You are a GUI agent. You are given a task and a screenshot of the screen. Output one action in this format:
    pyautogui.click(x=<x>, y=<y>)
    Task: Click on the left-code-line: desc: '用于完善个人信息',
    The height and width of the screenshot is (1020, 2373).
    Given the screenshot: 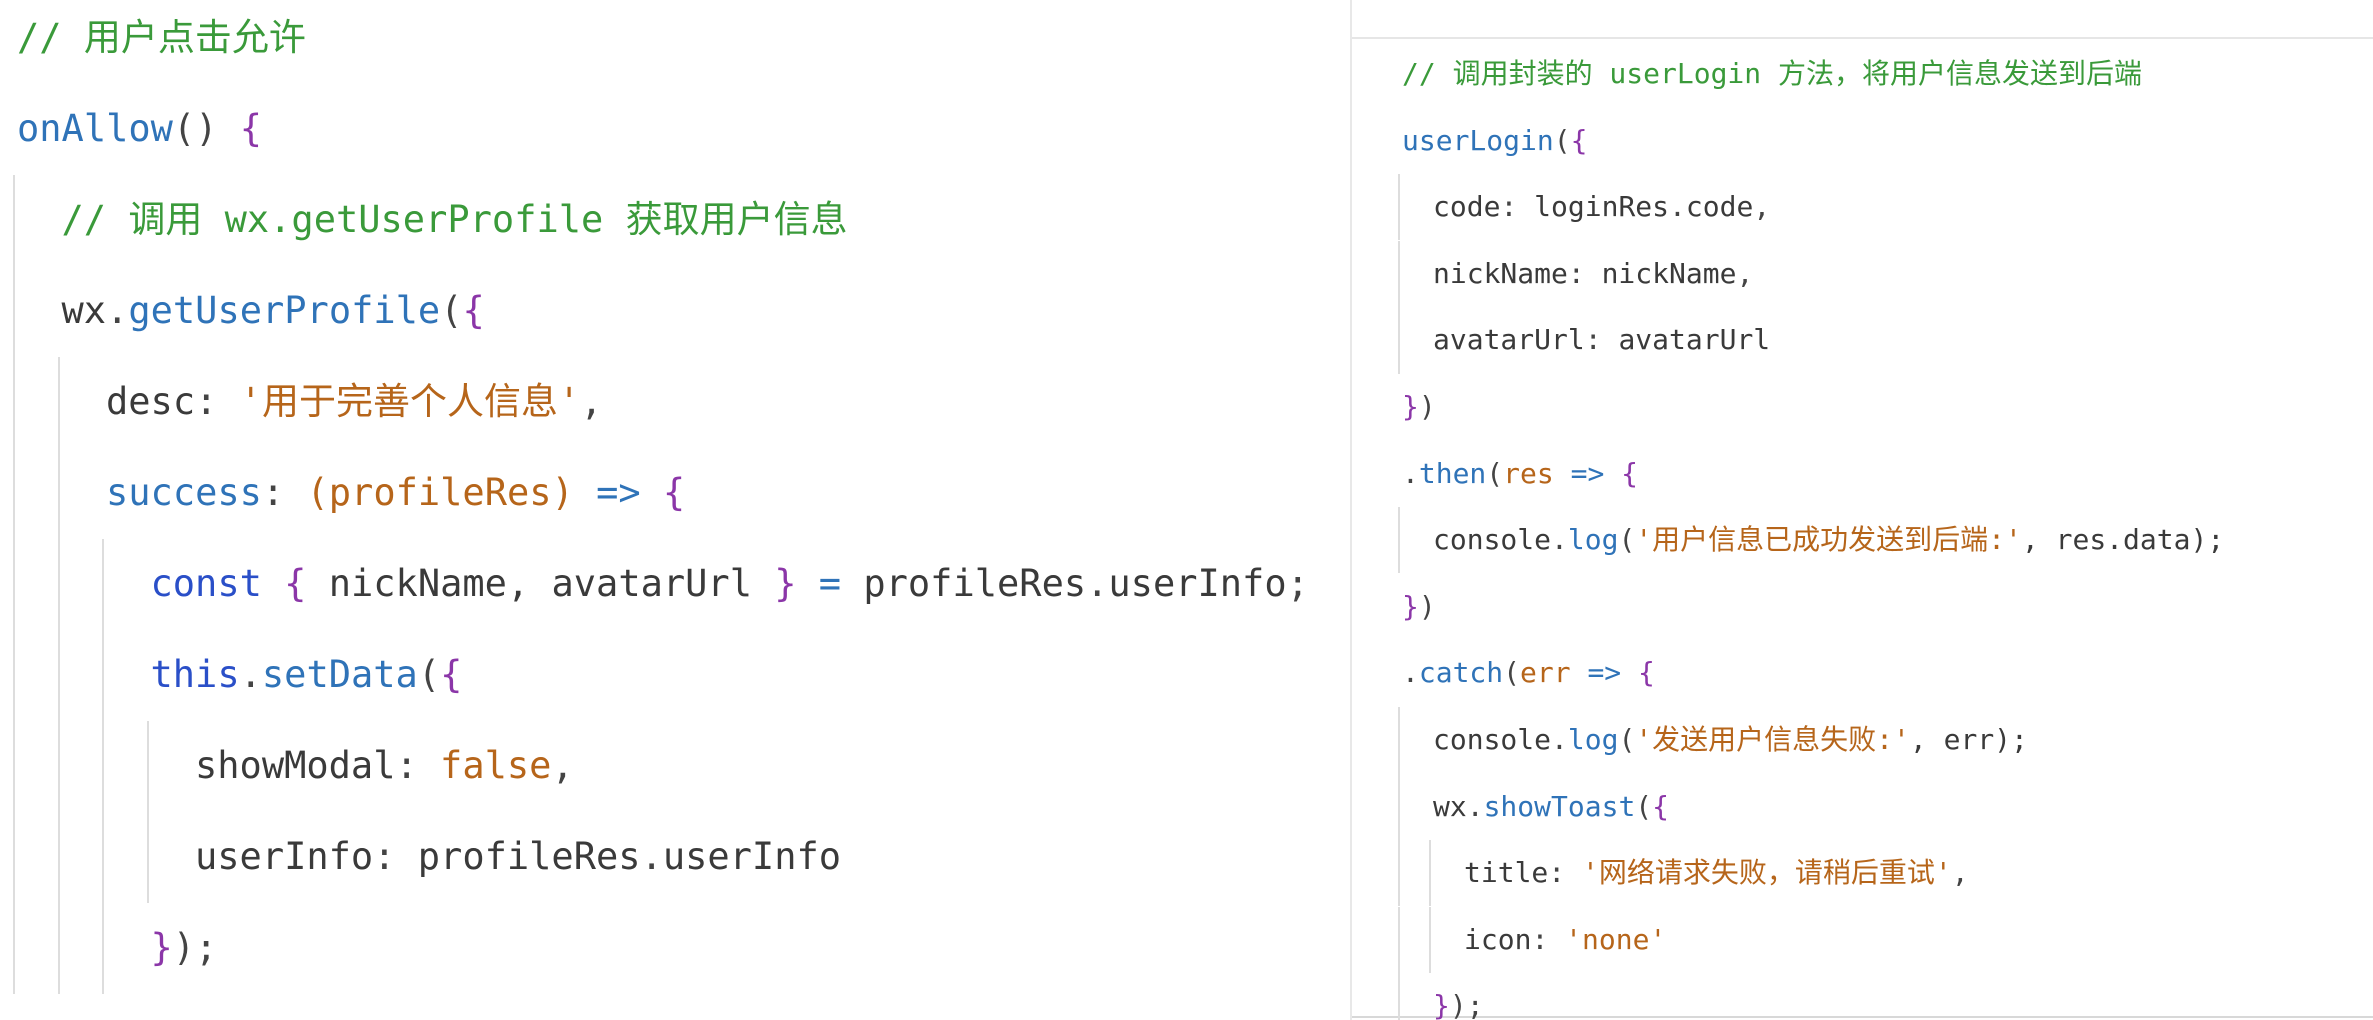 What is the action you would take?
    pyautogui.click(x=354, y=402)
    